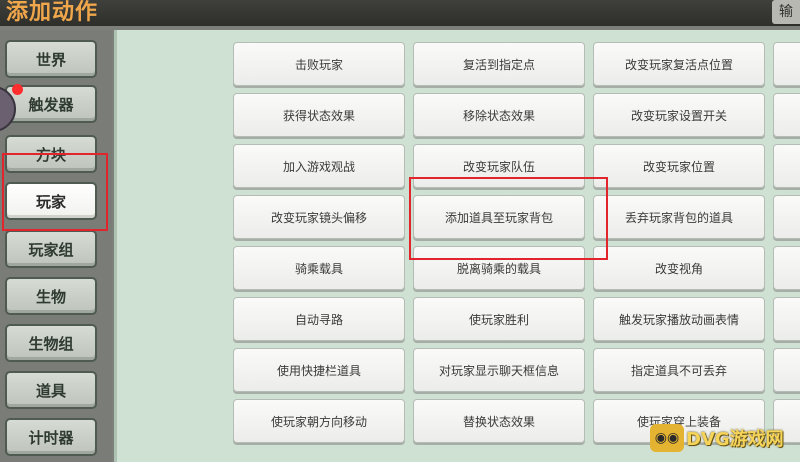 The image size is (800, 462). What do you see at coordinates (51, 390) in the screenshot?
I see `sidebar-item-item: 道具` at bounding box center [51, 390].